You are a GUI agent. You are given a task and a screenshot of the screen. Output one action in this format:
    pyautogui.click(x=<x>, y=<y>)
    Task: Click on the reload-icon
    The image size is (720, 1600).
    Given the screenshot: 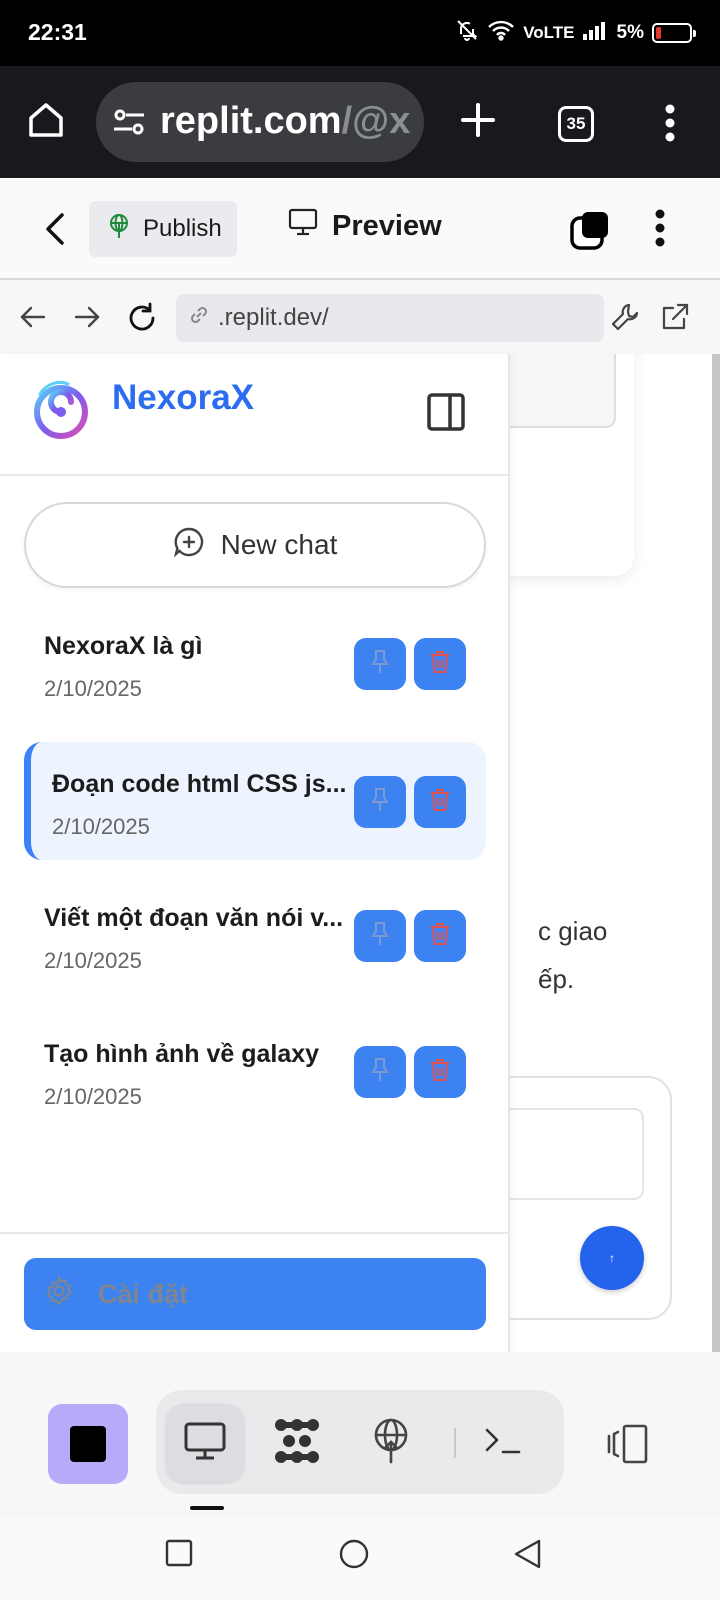 What is the action you would take?
    pyautogui.click(x=142, y=320)
    